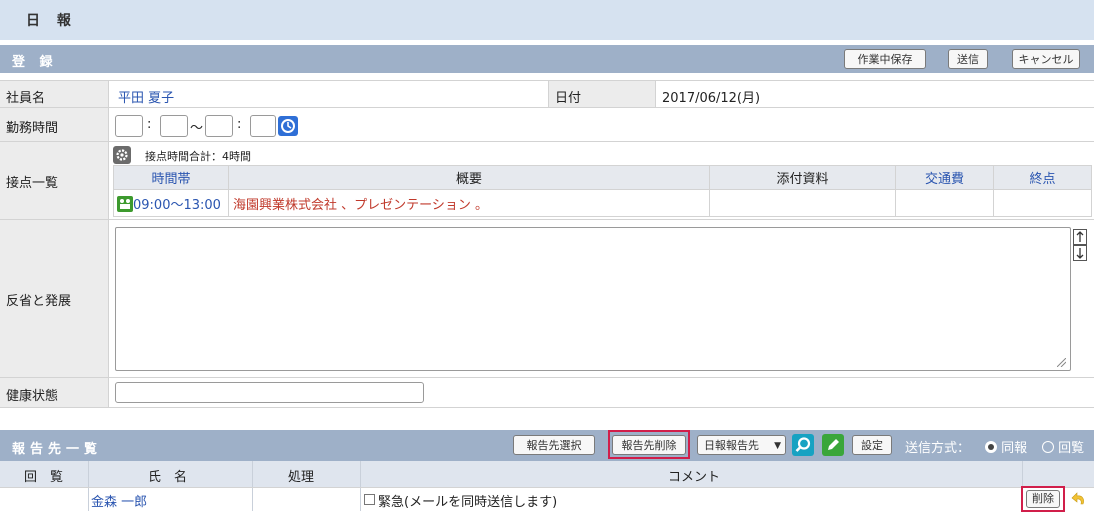 Image resolution: width=1094 pixels, height=512 pixels. I want to click on health-label-cell: 健康状態, so click(54, 392).